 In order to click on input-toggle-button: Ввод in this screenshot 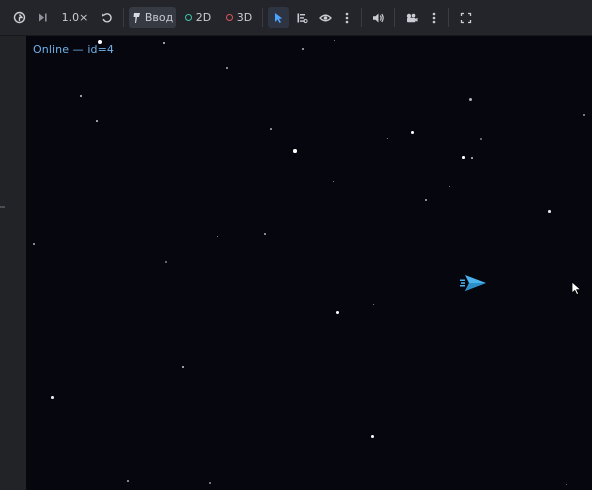, I will do `click(152, 17)`.